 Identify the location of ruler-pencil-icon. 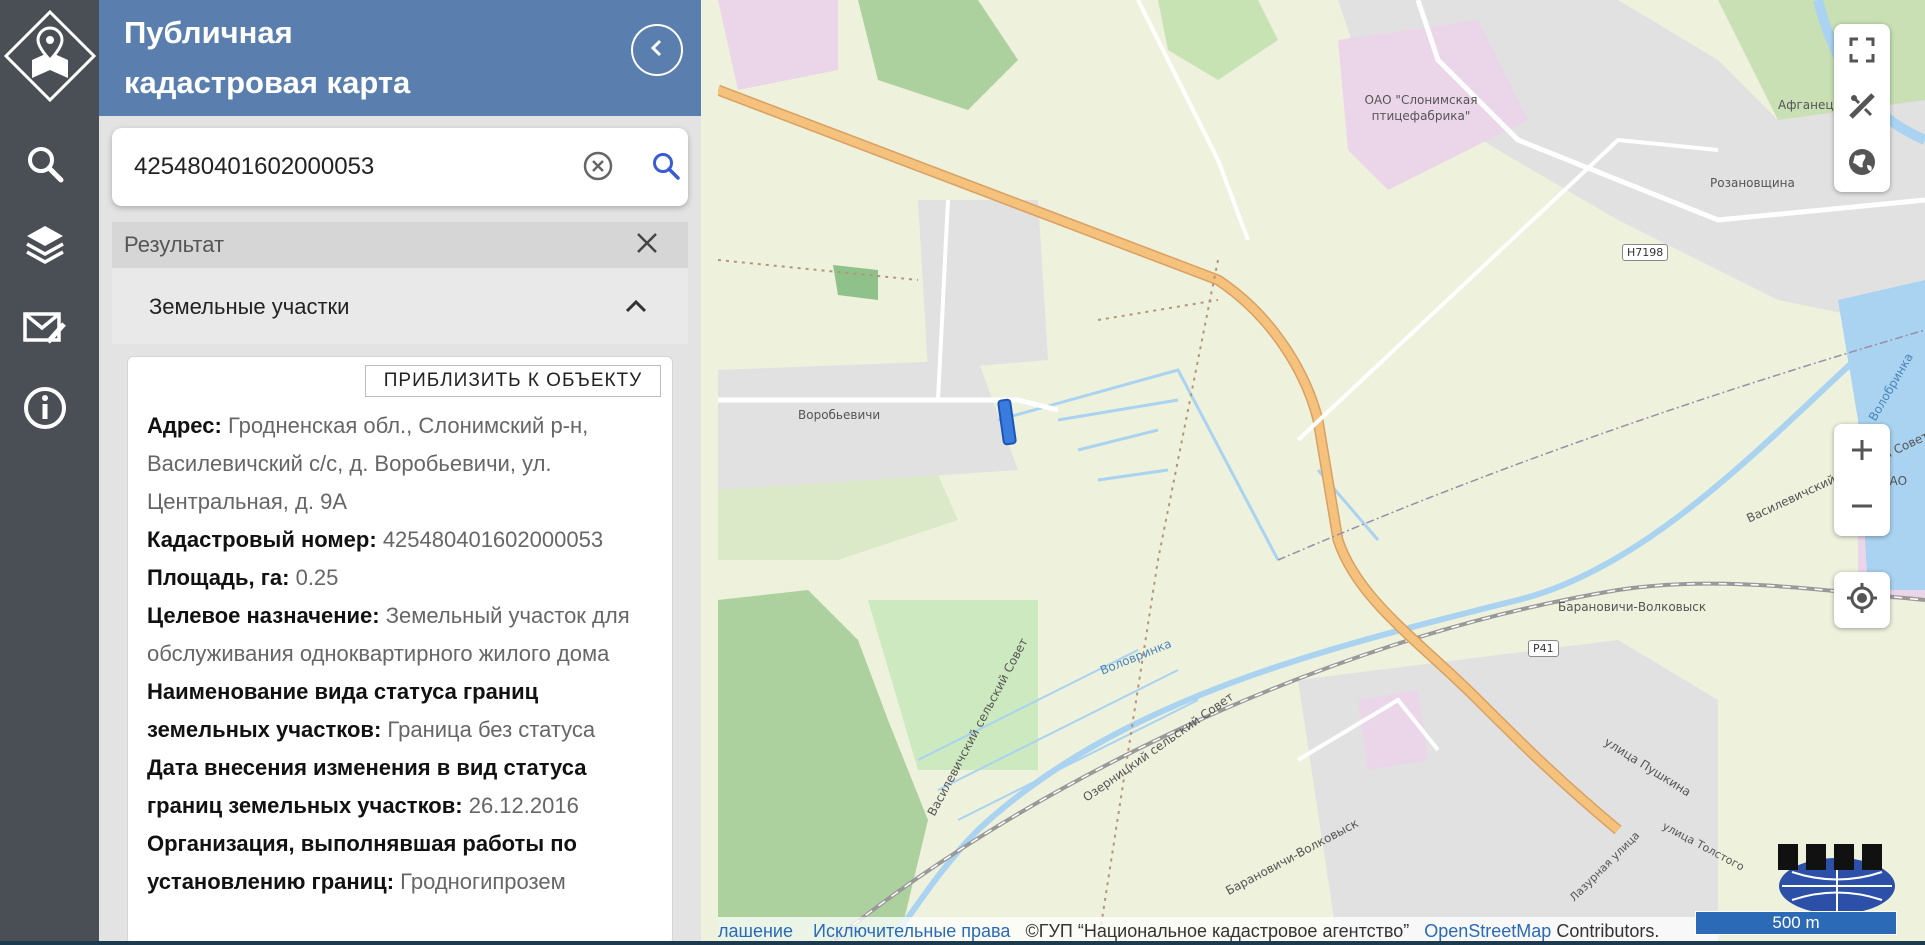
(1862, 108).